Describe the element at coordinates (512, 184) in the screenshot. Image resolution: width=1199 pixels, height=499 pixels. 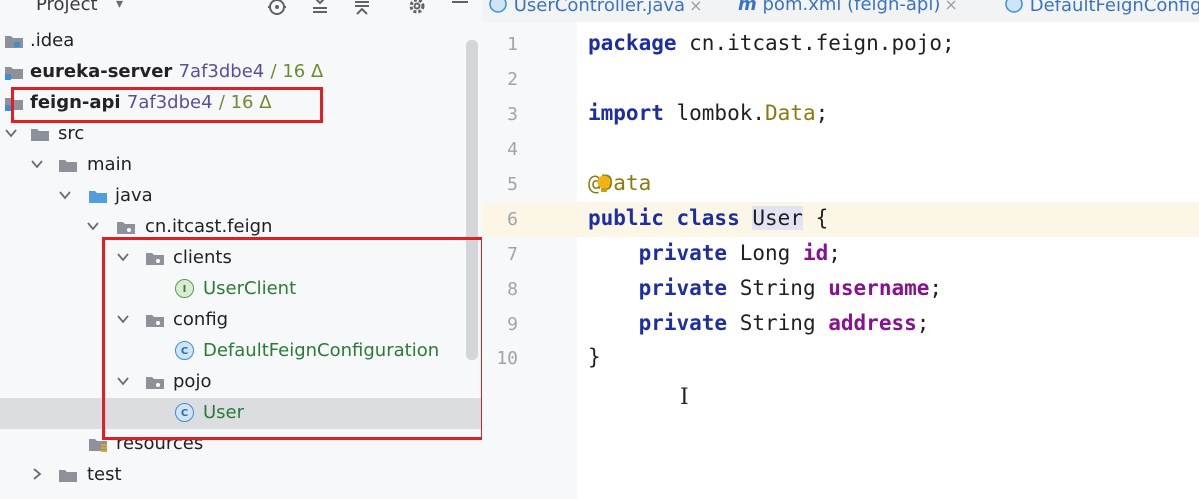
I see `line-number: 5` at that location.